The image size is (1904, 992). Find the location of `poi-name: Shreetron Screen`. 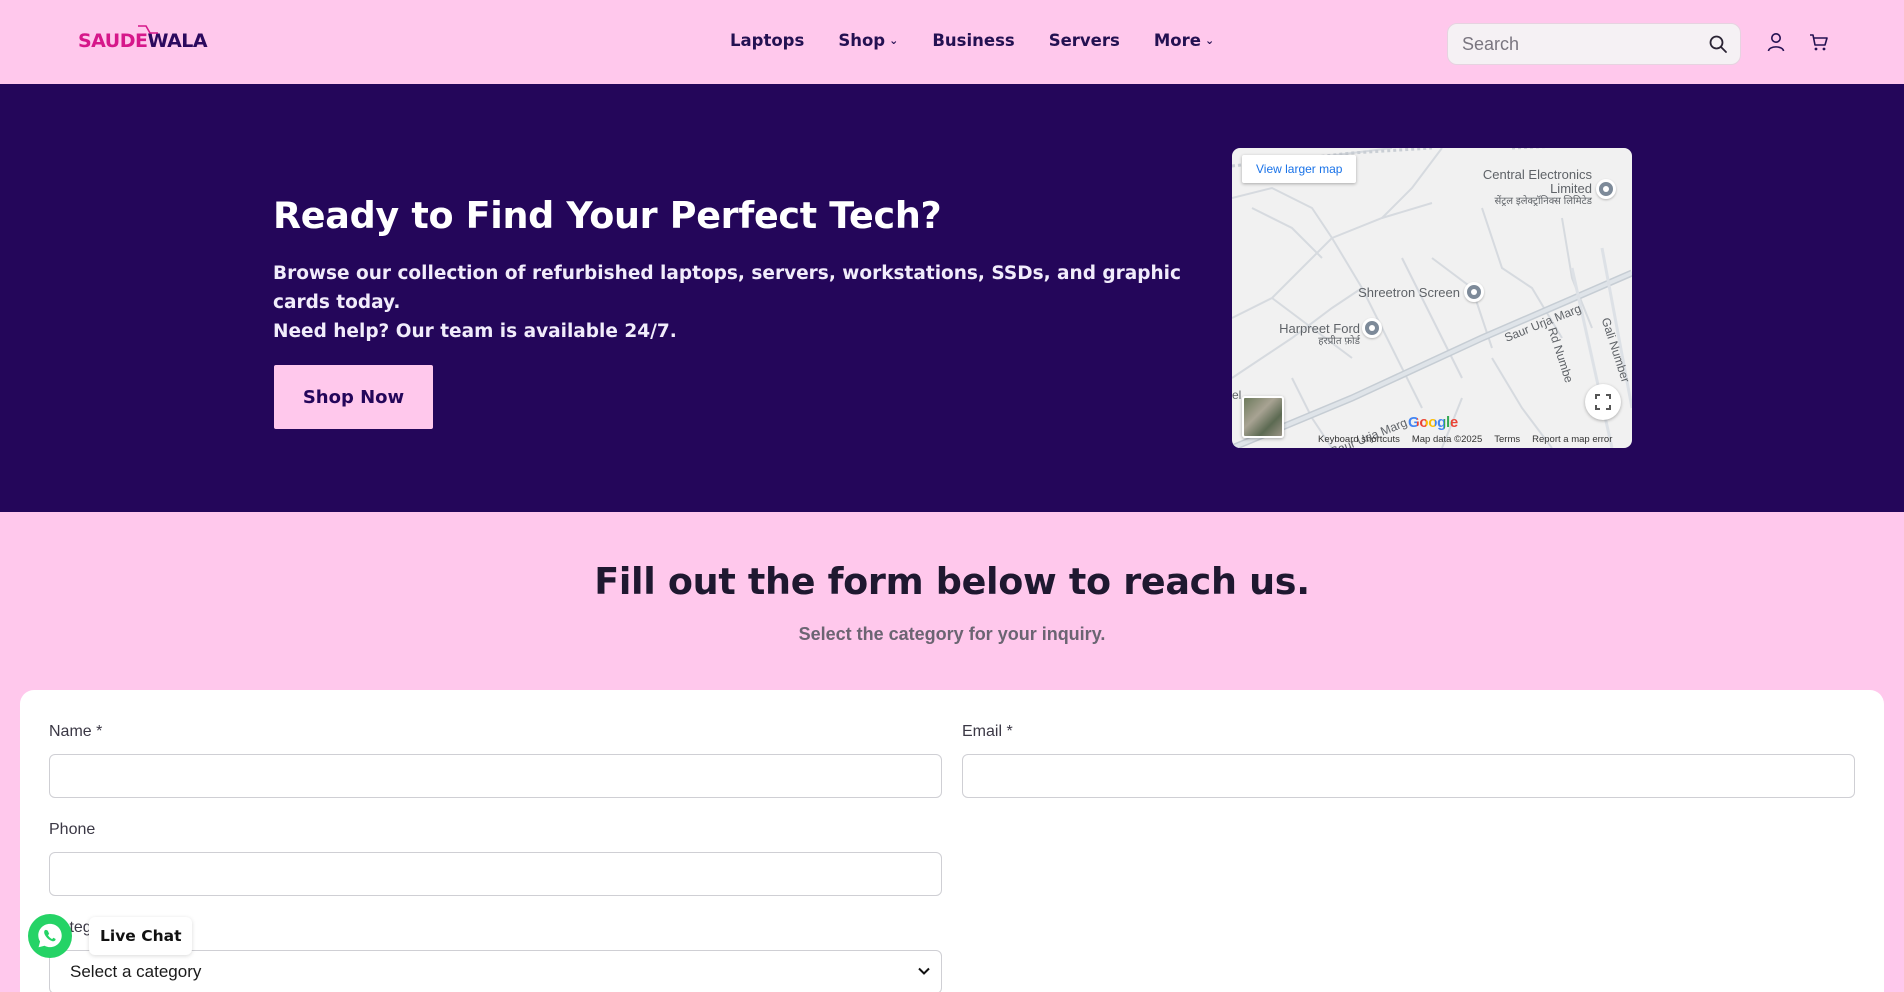

poi-name: Shreetron Screen is located at coordinates (1409, 292).